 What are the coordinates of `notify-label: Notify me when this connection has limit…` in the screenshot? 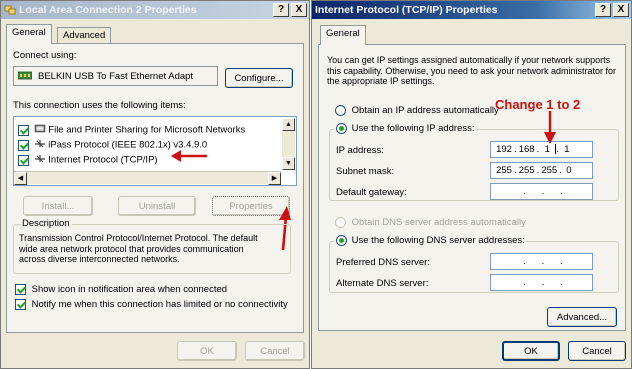 It's located at (159, 304).